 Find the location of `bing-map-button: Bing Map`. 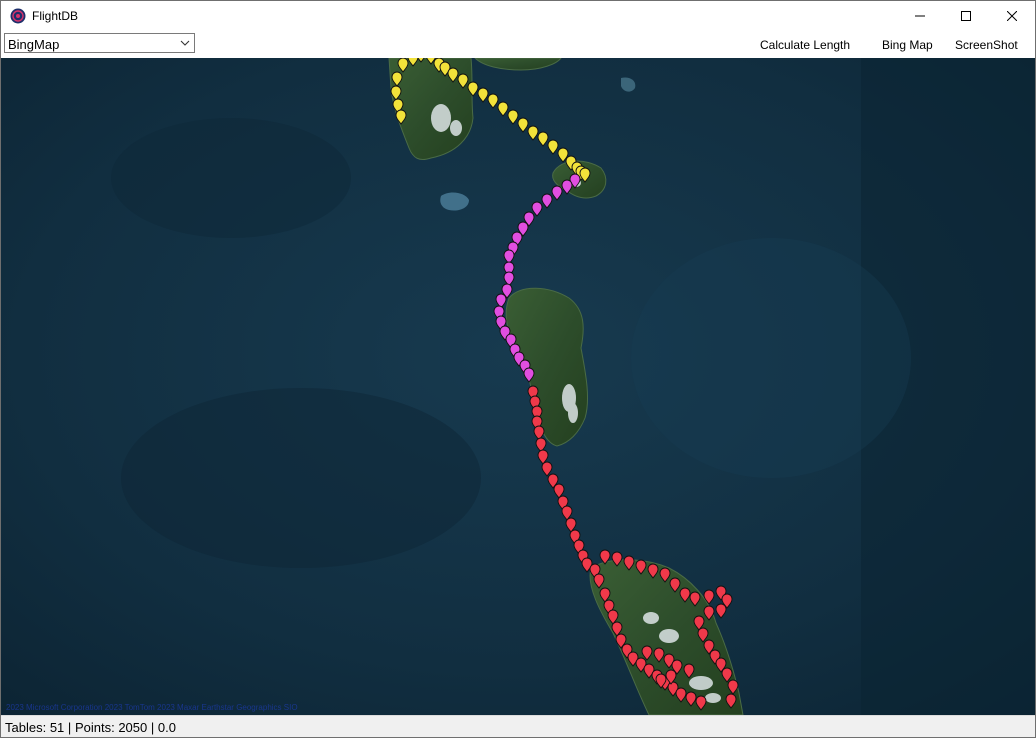

bing-map-button: Bing Map is located at coordinates (907, 45).